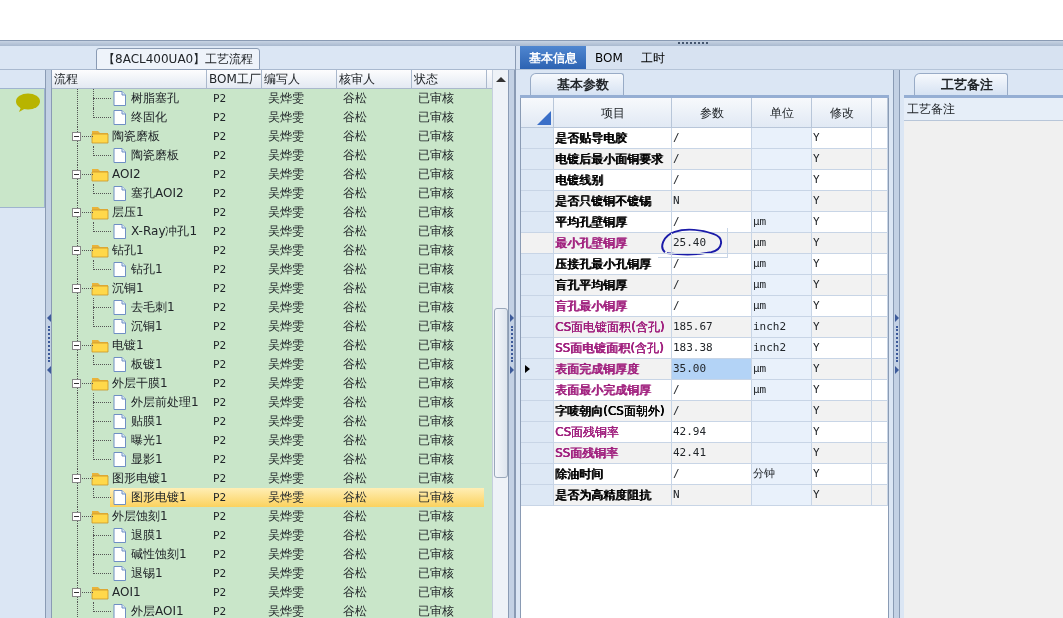 The height and width of the screenshot is (618, 1063). What do you see at coordinates (157, 193) in the screenshot?
I see `tree-item: 塞孔AOI2` at bounding box center [157, 193].